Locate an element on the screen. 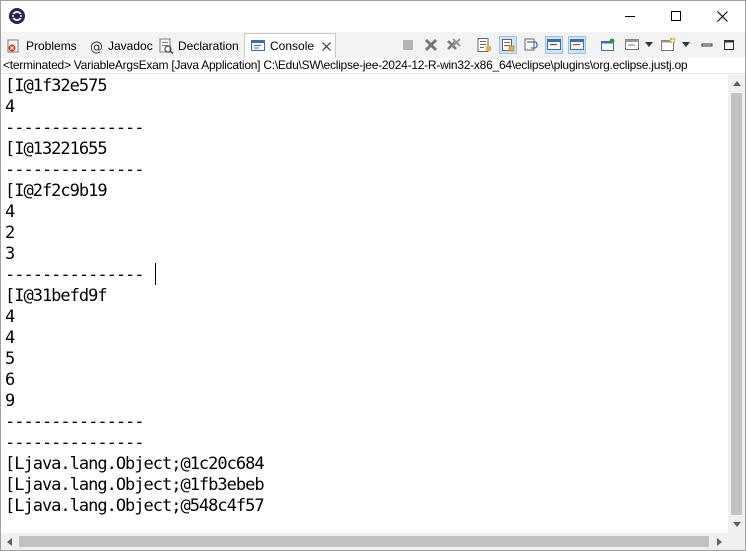  scroll-left-icon is located at coordinates (9, 541).